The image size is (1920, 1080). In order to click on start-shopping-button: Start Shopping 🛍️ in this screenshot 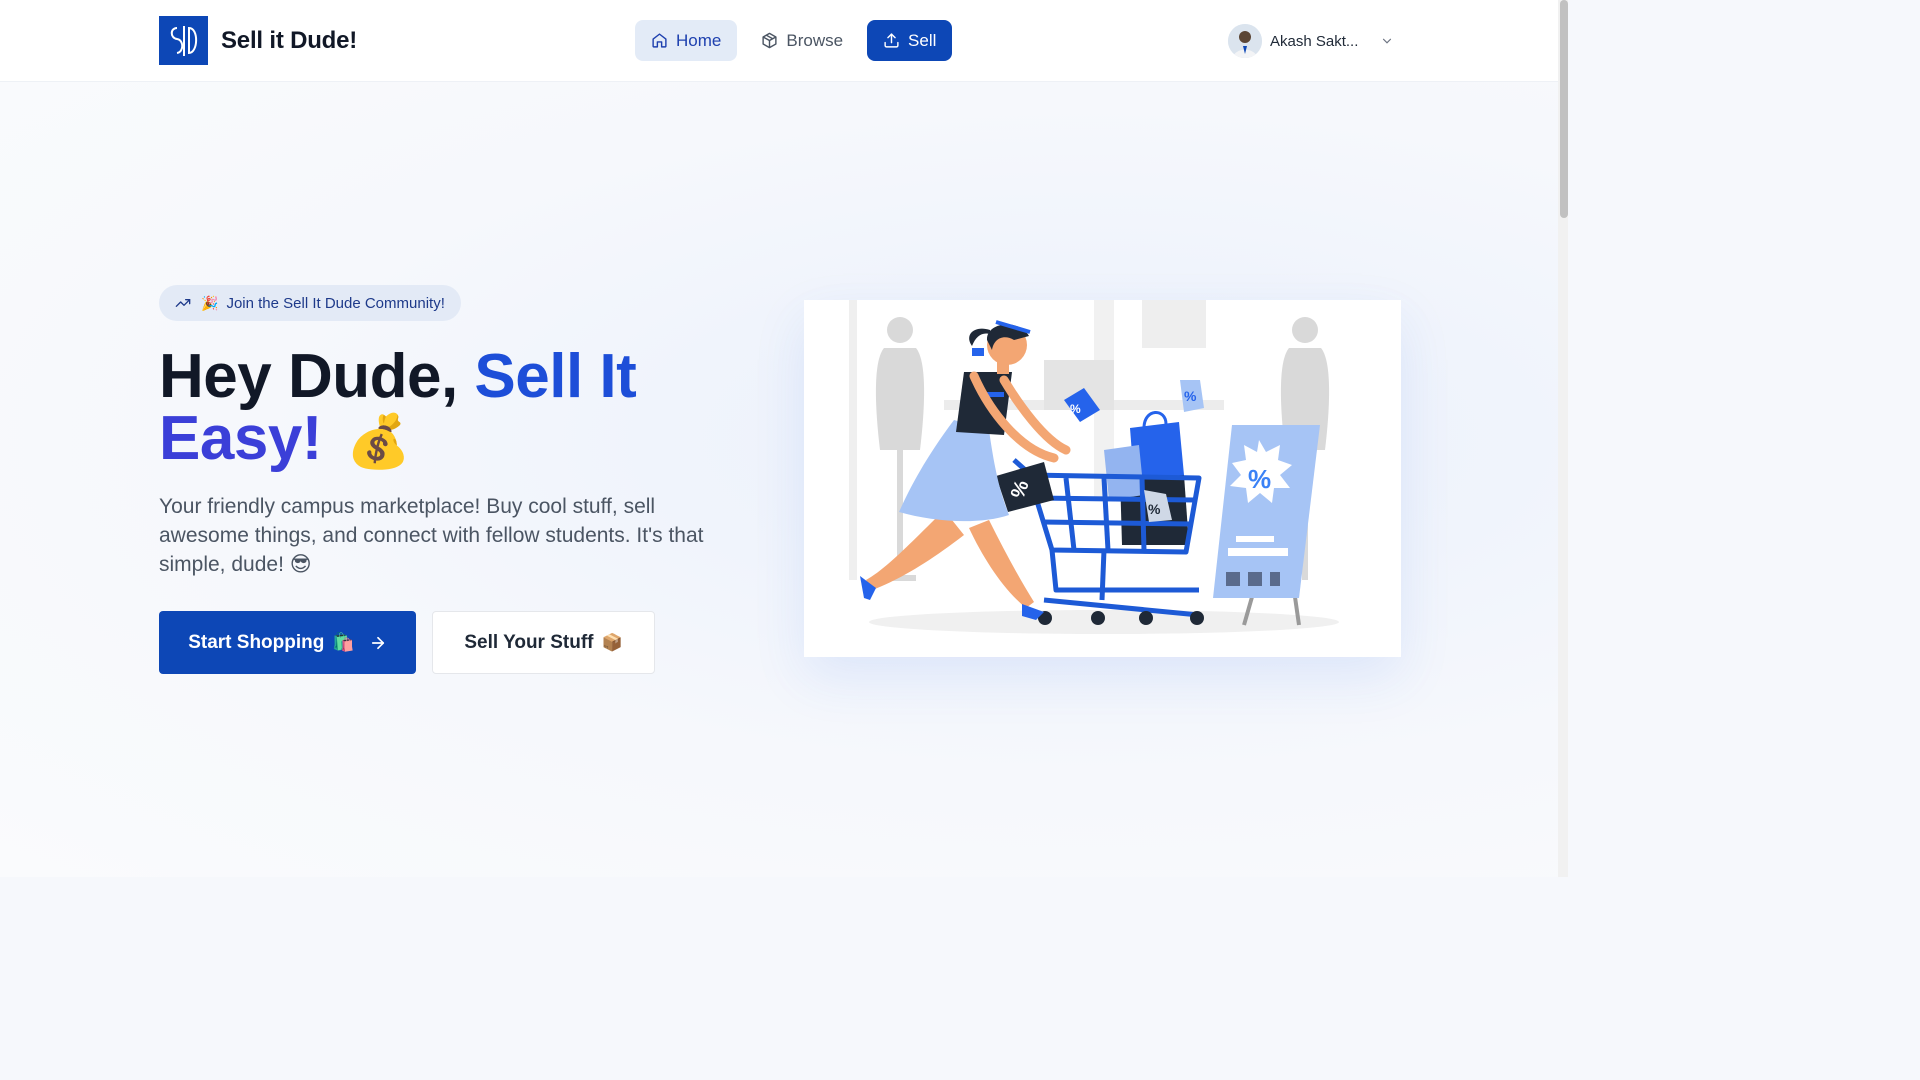, I will do `click(287, 642)`.